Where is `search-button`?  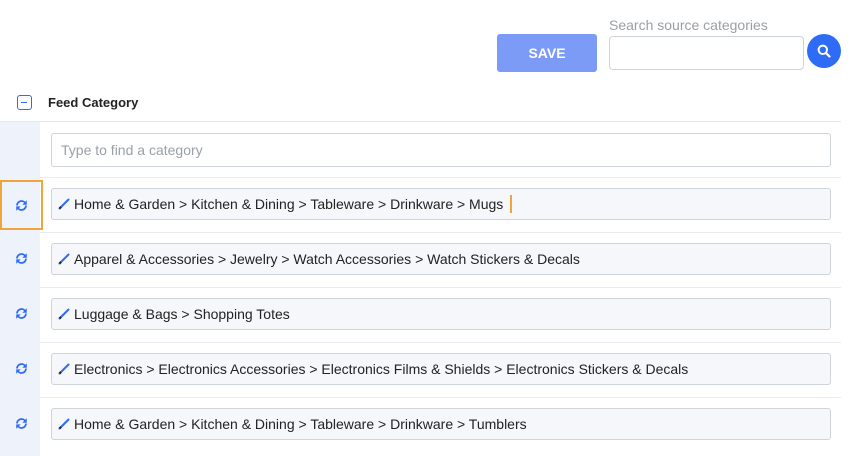
search-button is located at coordinates (824, 51).